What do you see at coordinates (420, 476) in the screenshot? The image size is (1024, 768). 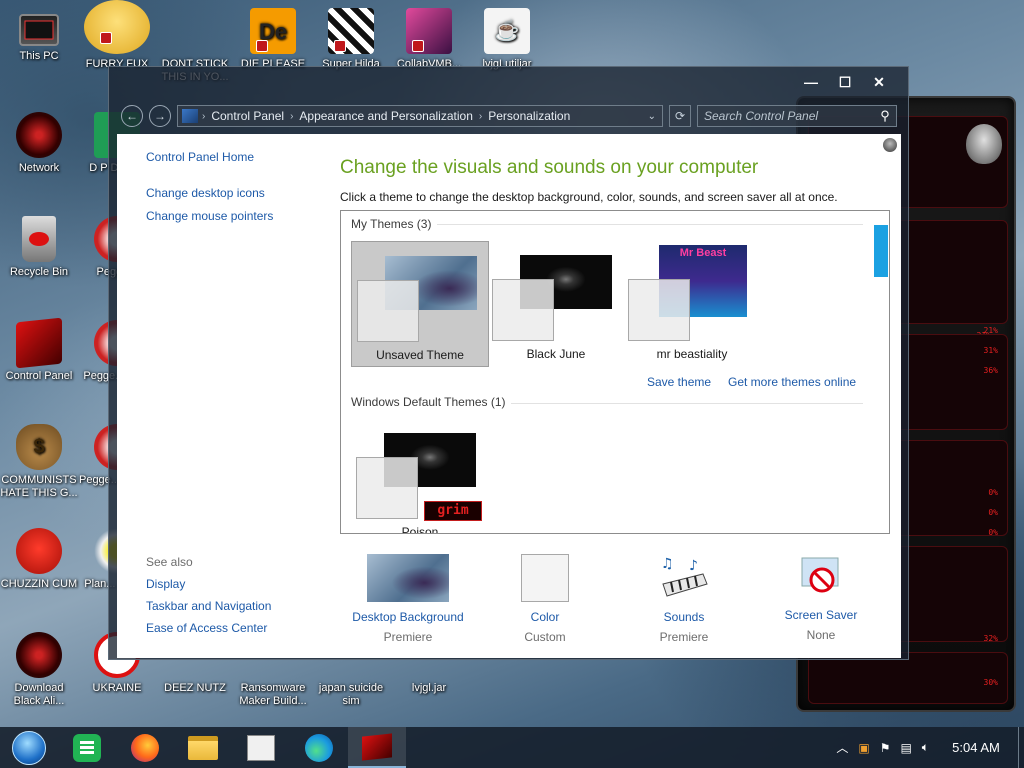 I see `theme-poison: grim Poison` at bounding box center [420, 476].